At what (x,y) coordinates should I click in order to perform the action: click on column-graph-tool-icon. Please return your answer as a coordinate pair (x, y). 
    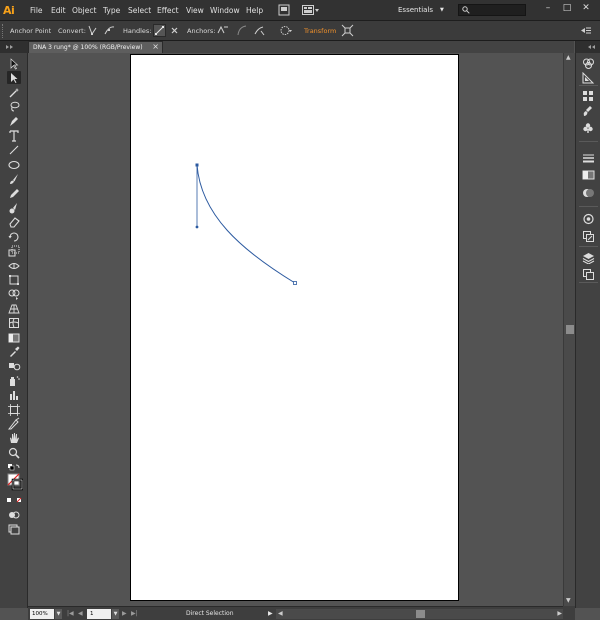
    Looking at the image, I should click on (14, 394).